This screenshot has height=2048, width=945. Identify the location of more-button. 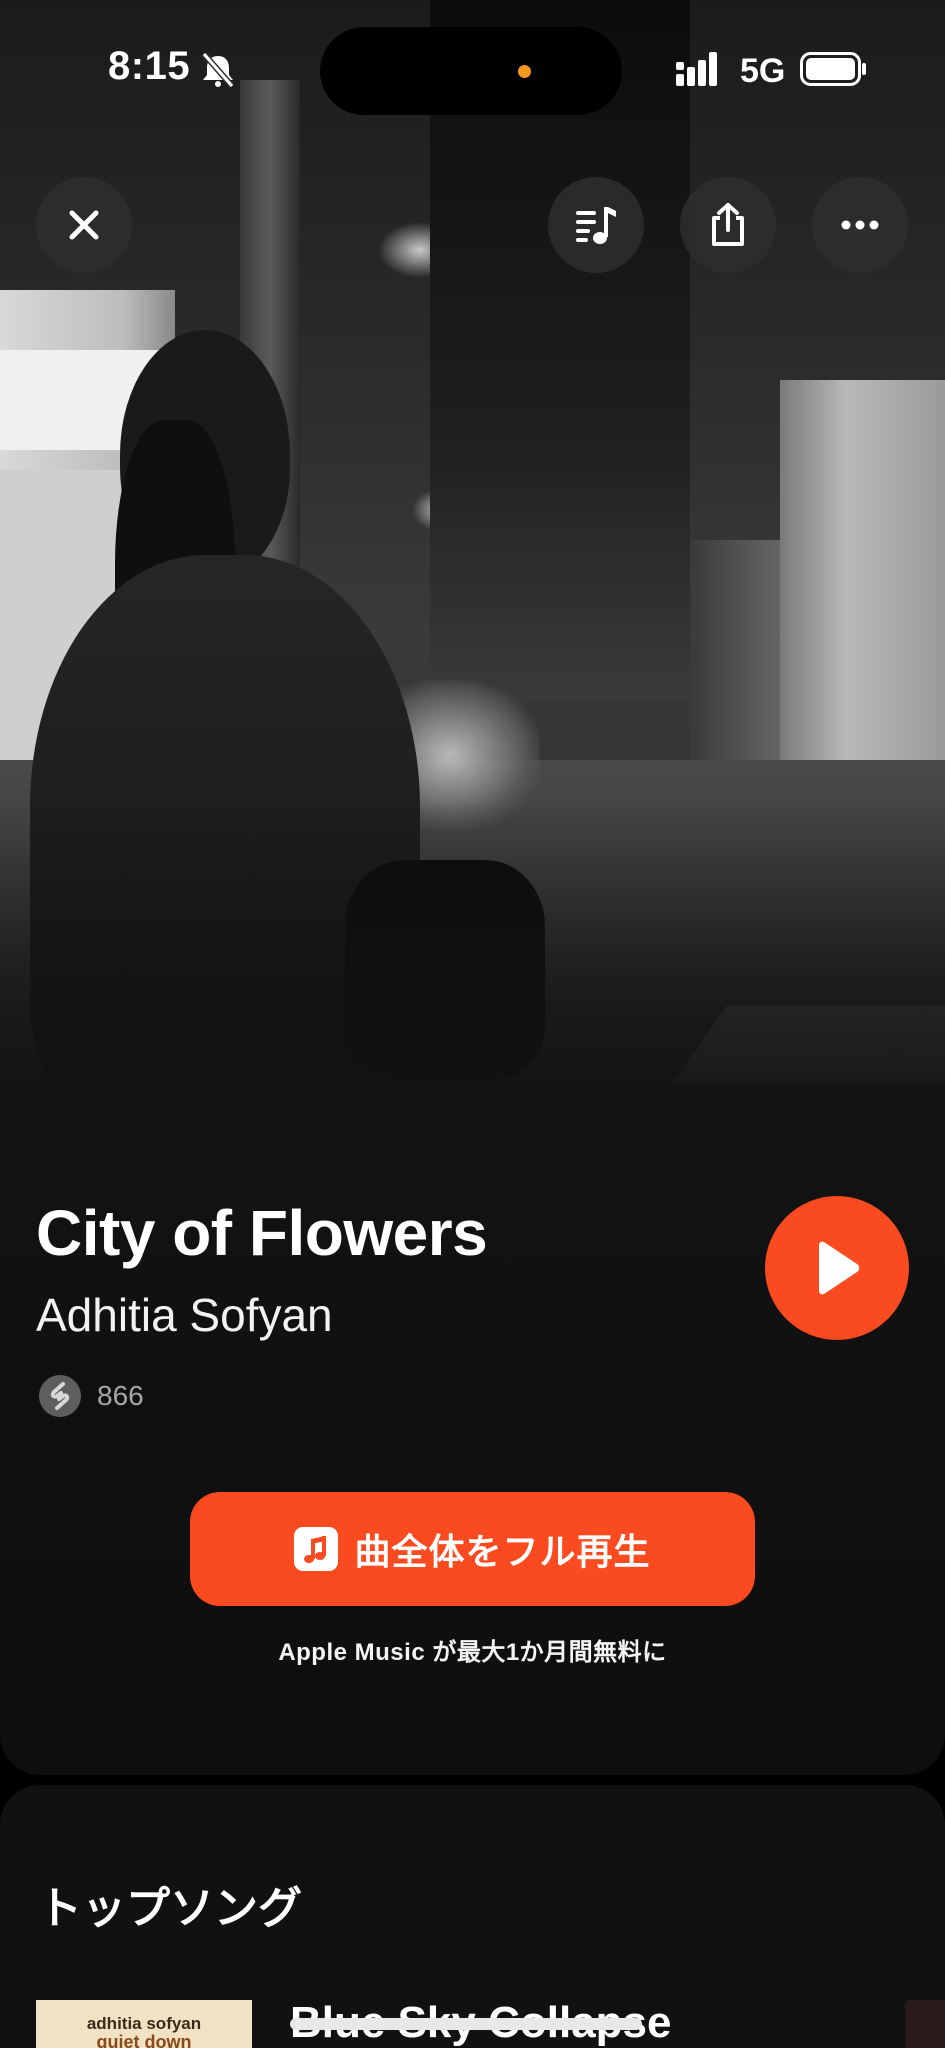
(860, 225).